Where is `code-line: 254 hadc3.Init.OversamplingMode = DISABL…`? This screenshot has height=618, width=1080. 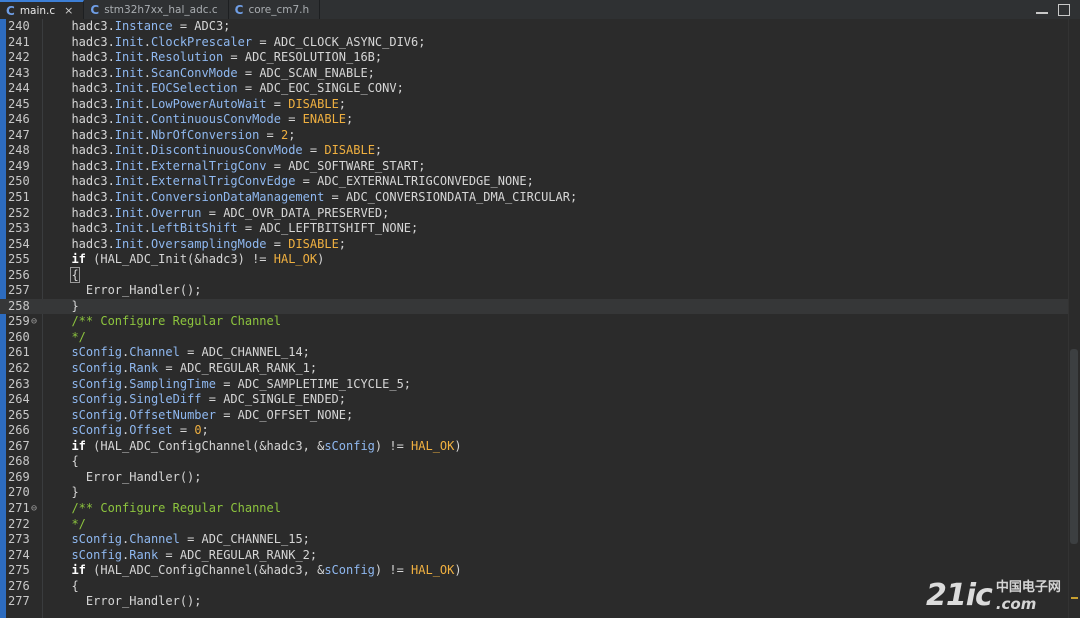
code-line: 254 hadc3.Init.OversamplingMode = DISABL… is located at coordinates (534, 245).